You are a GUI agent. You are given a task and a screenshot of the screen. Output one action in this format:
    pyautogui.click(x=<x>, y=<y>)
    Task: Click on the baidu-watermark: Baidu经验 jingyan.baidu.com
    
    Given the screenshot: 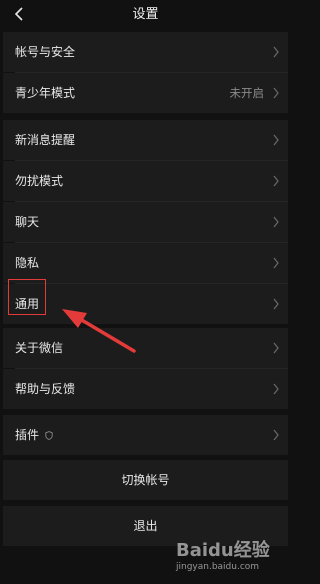 What is the action you would take?
    pyautogui.click(x=231, y=558)
    